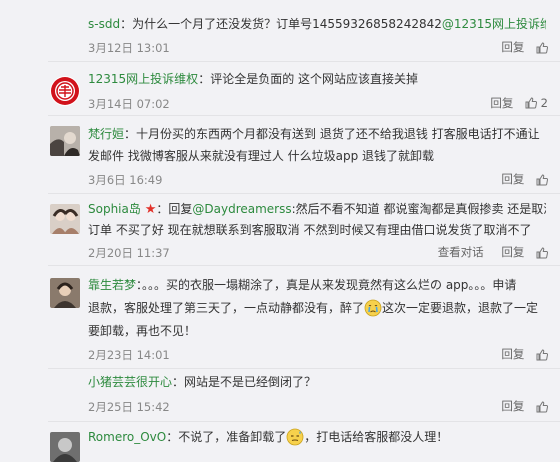 This screenshot has height=462, width=560. What do you see at coordinates (129, 407) in the screenshot?
I see `comment-time: 2月25日 15:42` at bounding box center [129, 407].